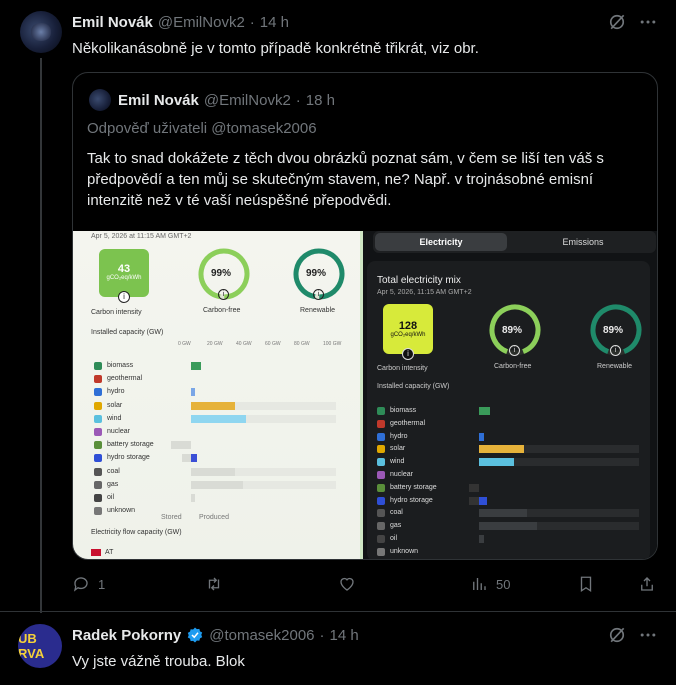 The height and width of the screenshot is (685, 676). Describe the element at coordinates (102, 584) in the screenshot. I see `reply-count: 1` at that location.